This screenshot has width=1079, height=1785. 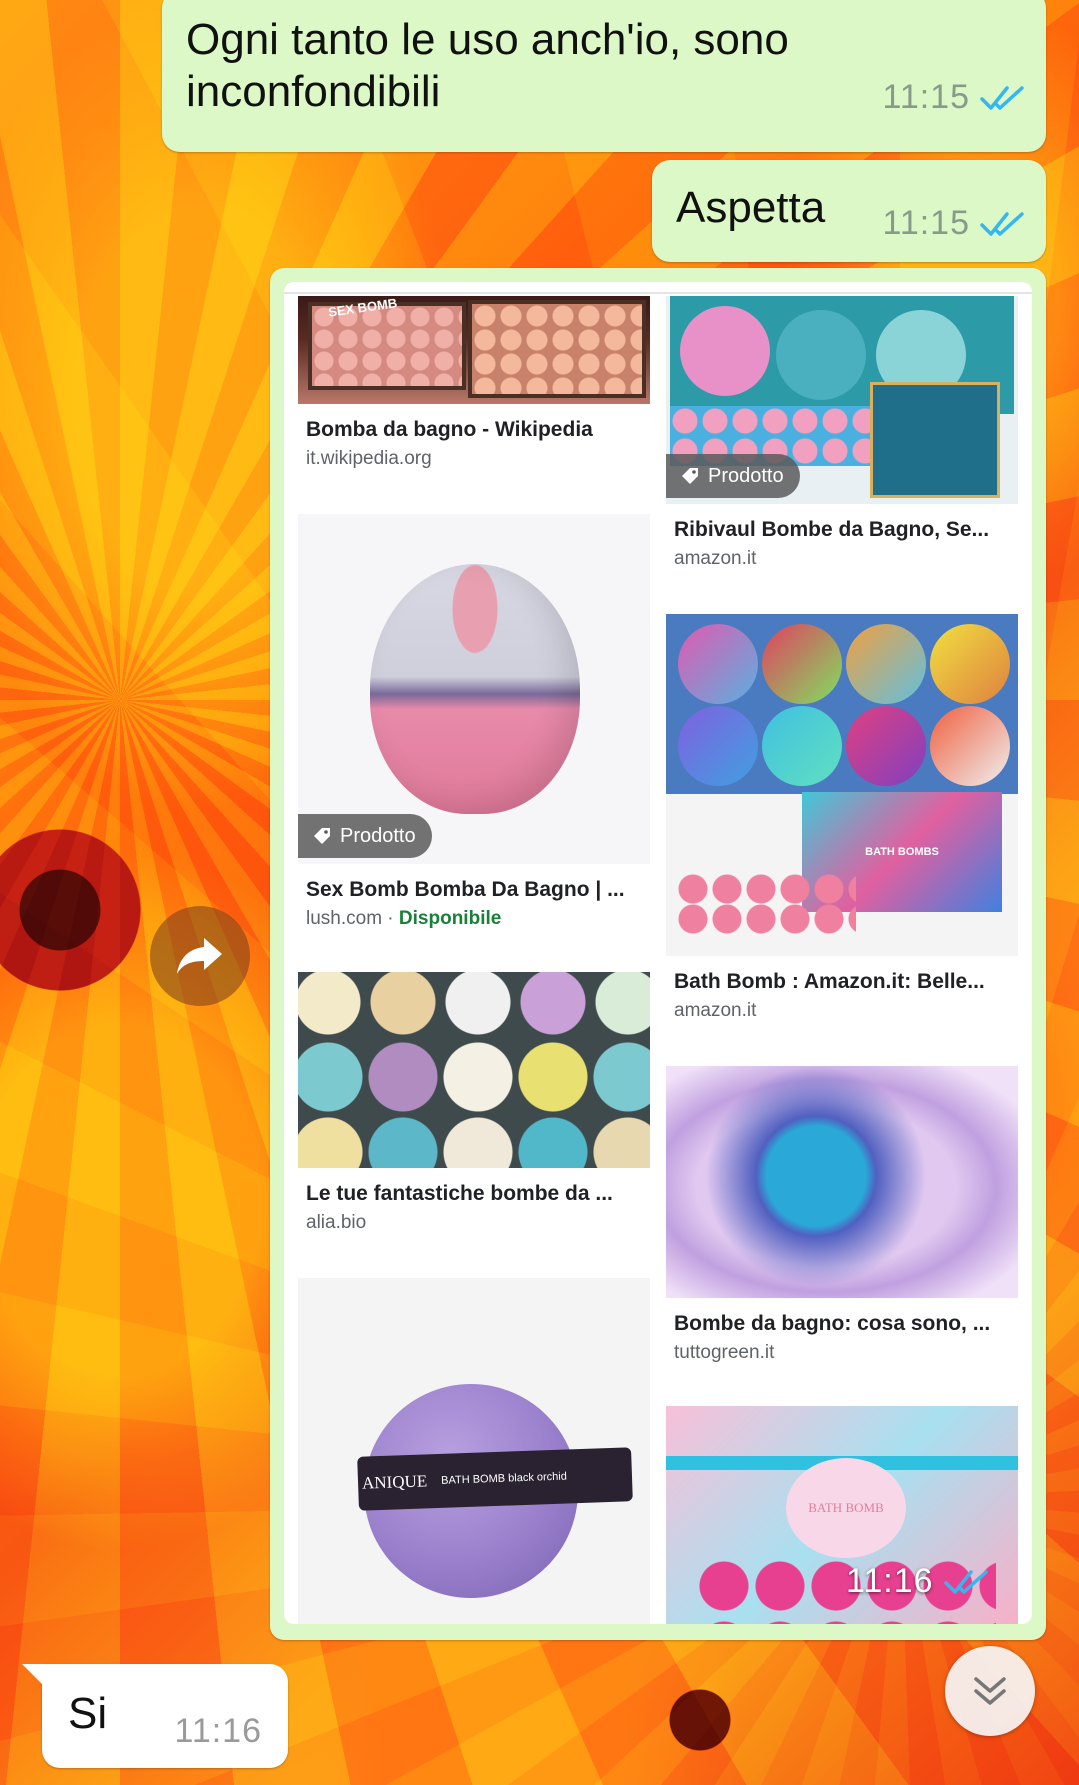 What do you see at coordinates (724, 1352) in the screenshot?
I see `result-source: tuttogreen.it` at bounding box center [724, 1352].